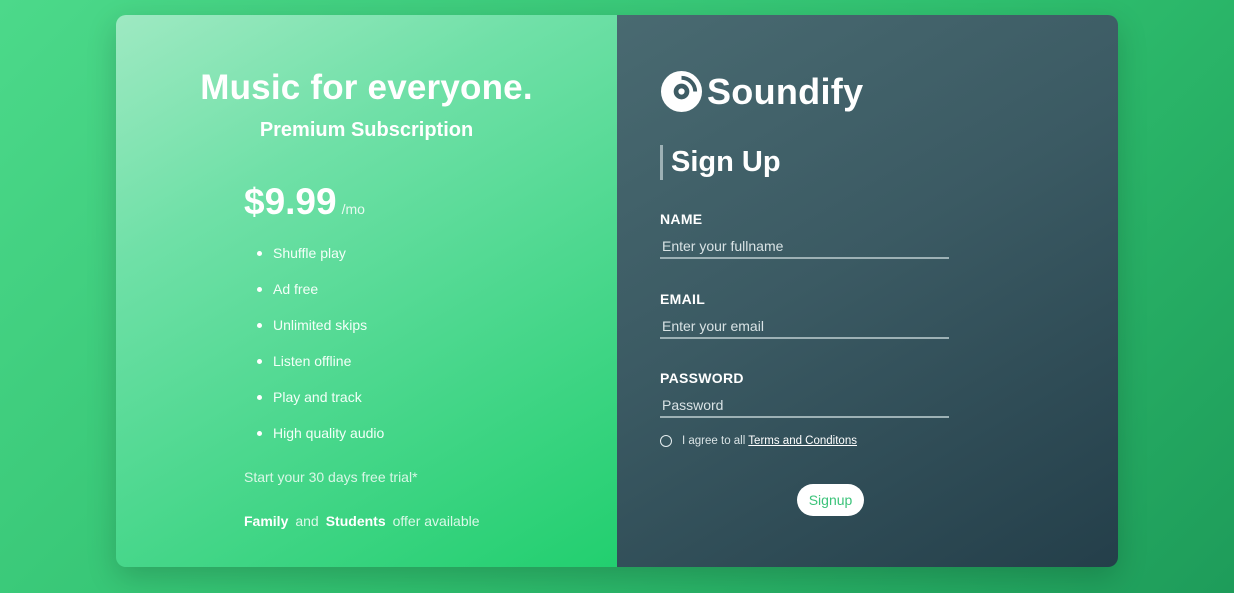 The image size is (1234, 593). What do you see at coordinates (666, 441) in the screenshot?
I see `terms-radio` at bounding box center [666, 441].